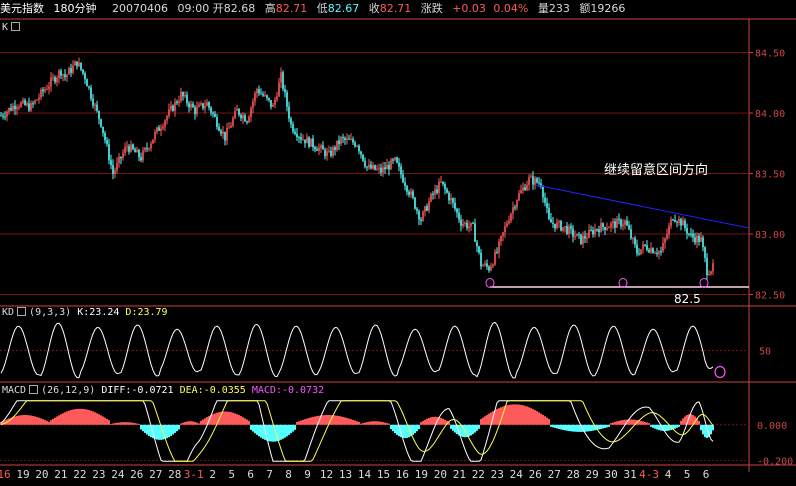  I want to click on y-tick-label: 50, so click(765, 352).